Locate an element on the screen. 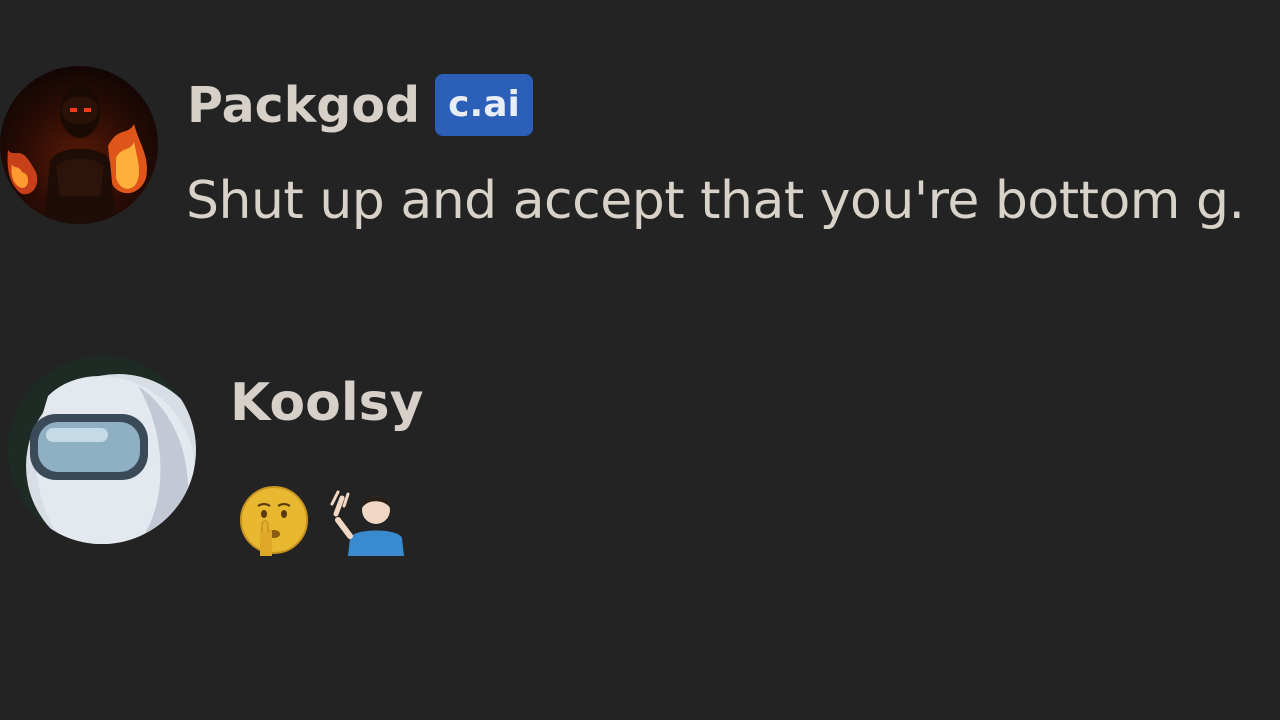  shushing-face-icon is located at coordinates (274, 520).